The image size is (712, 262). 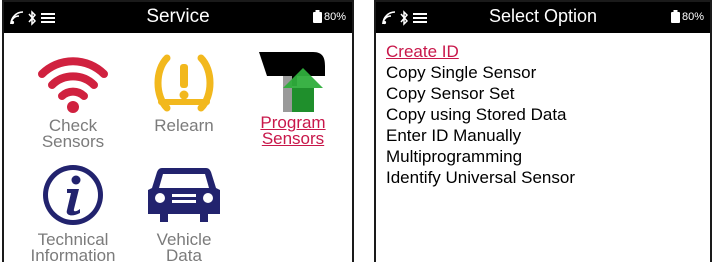 What do you see at coordinates (480, 156) in the screenshot?
I see `option-multiprogramming: Multiprogramming` at bounding box center [480, 156].